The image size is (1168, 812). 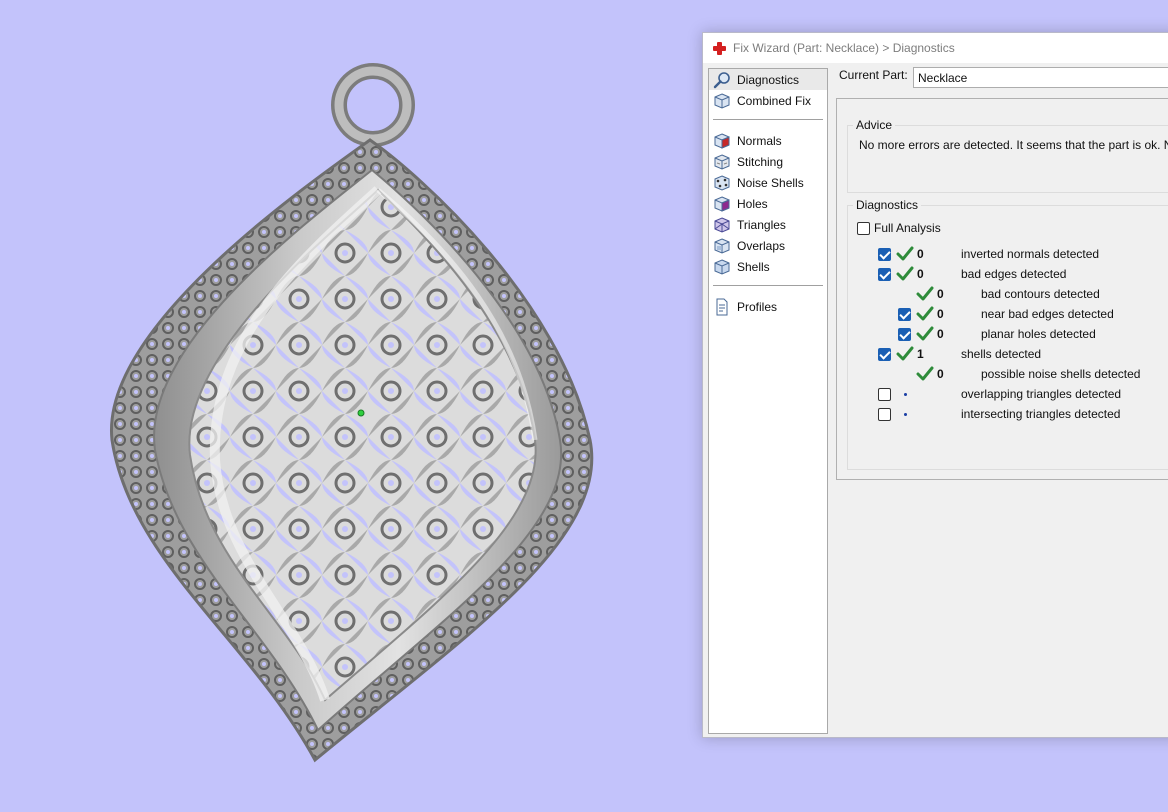 I want to click on nav-item-combined-fix: Combined Fix, so click(x=768, y=100).